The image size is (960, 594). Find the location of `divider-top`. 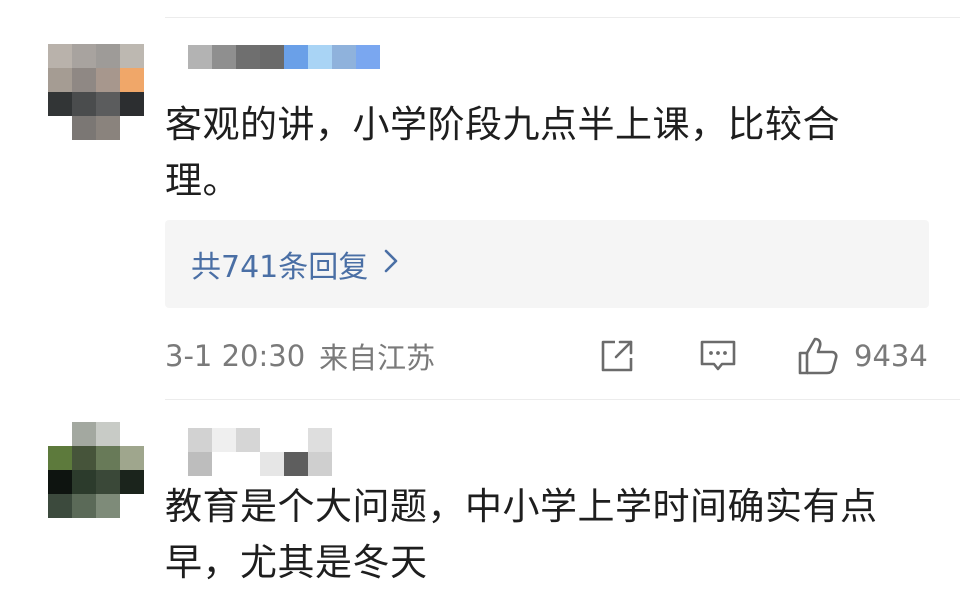

divider-top is located at coordinates (562, 17).